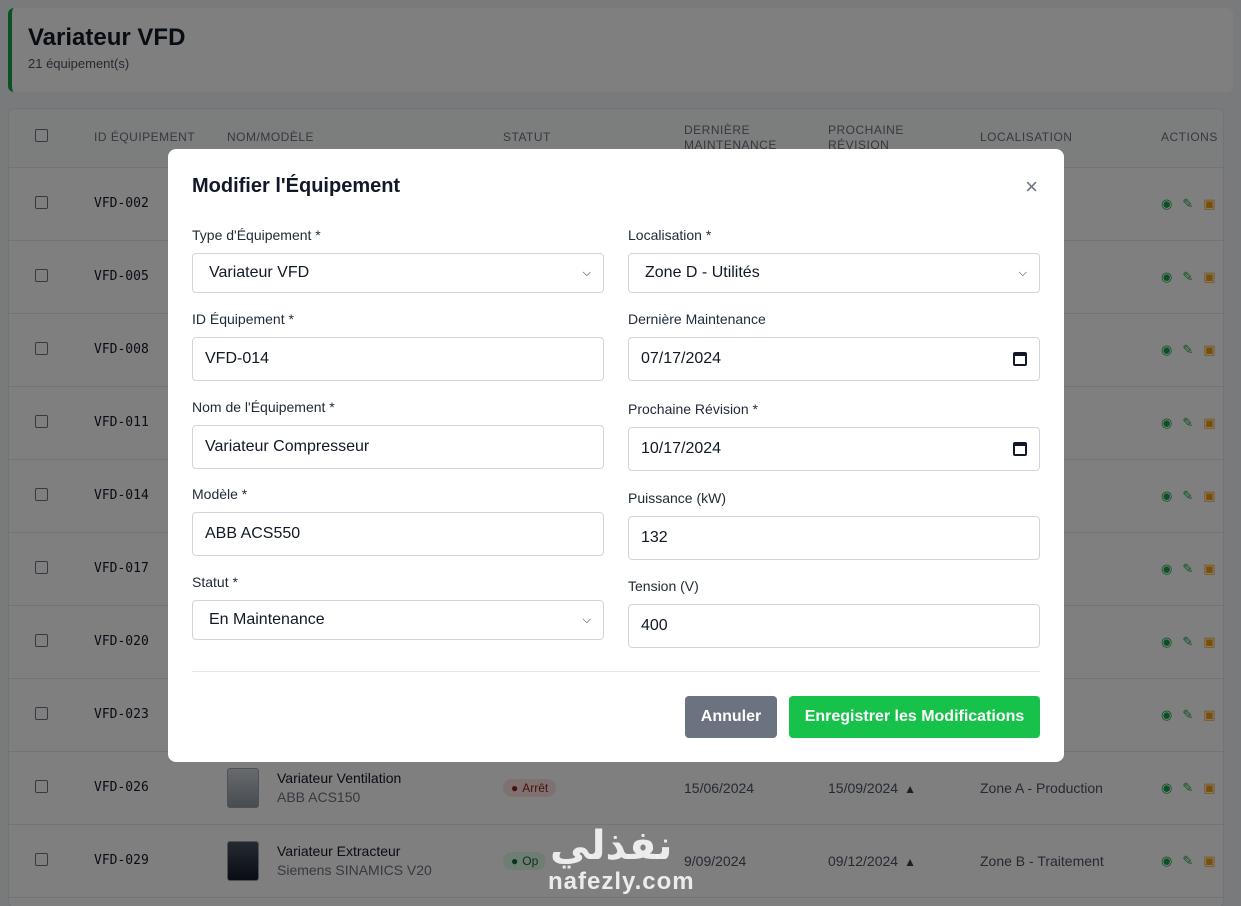 Image resolution: width=1241 pixels, height=906 pixels. I want to click on watermark-logo: نفذلي nafezly.com, so click(621, 860).